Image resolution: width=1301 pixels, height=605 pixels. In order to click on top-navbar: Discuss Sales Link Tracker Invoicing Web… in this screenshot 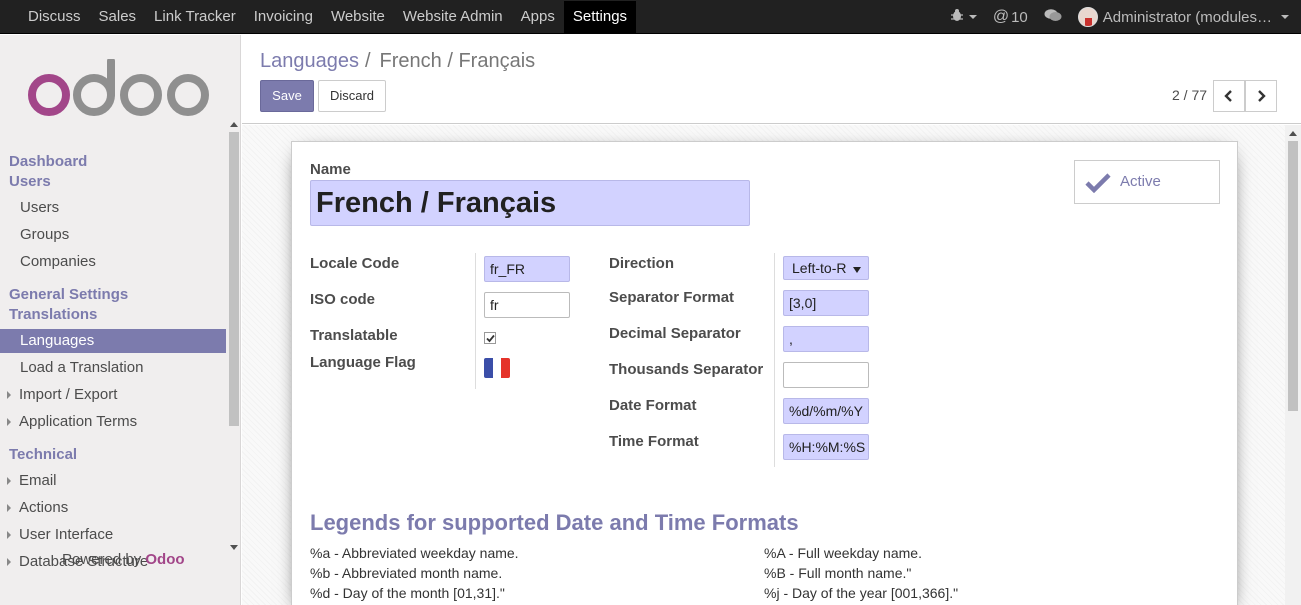, I will do `click(650, 17)`.